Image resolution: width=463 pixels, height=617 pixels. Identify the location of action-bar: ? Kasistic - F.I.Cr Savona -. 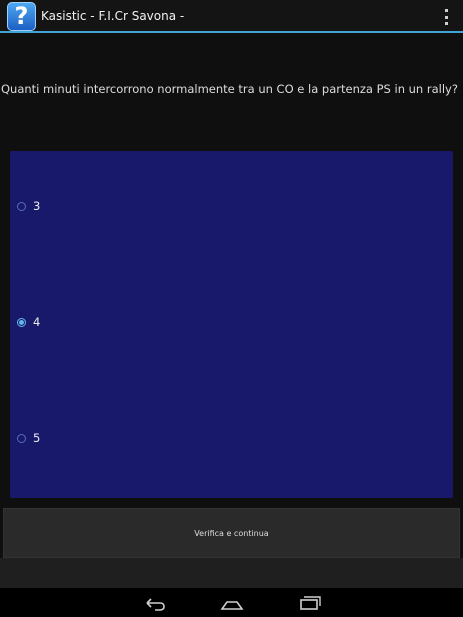
(231, 16).